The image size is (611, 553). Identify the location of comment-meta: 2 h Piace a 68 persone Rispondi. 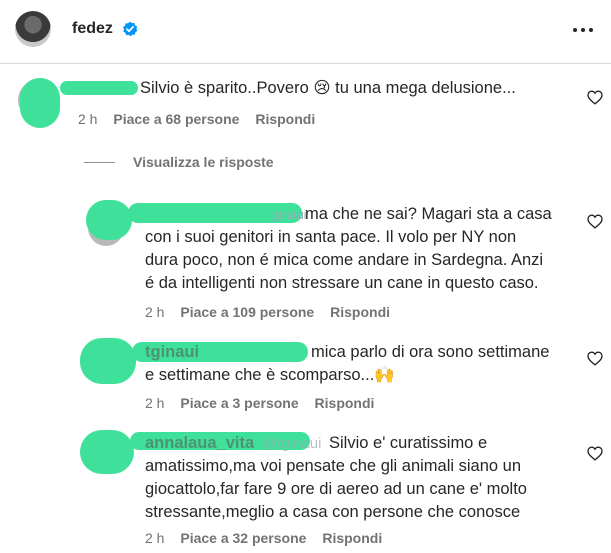
(196, 119).